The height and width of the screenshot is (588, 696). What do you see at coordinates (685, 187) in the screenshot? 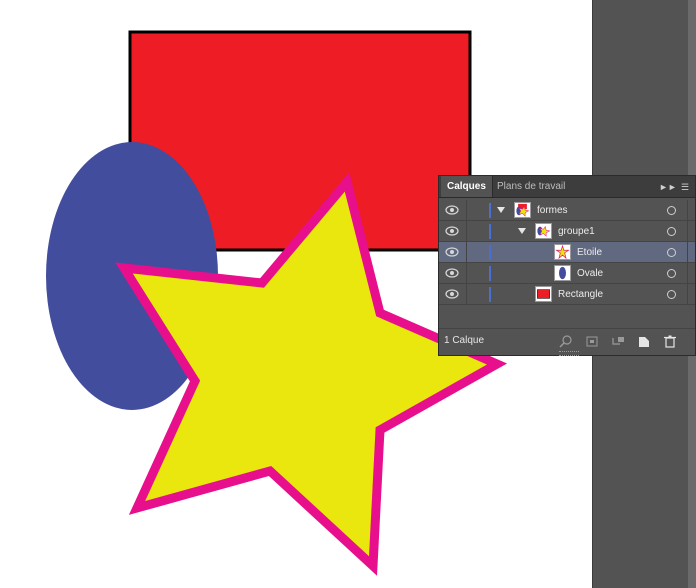
I see `panel-menu-icon: ☰` at bounding box center [685, 187].